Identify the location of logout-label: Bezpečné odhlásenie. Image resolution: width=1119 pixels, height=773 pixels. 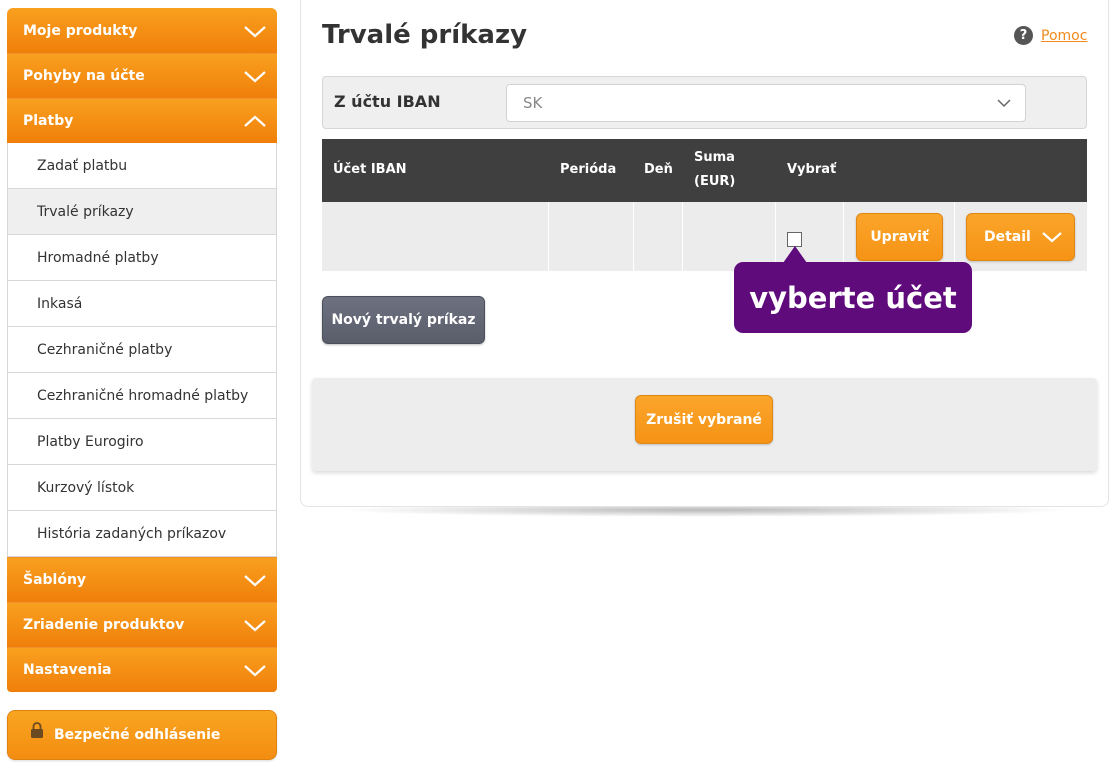
(137, 735).